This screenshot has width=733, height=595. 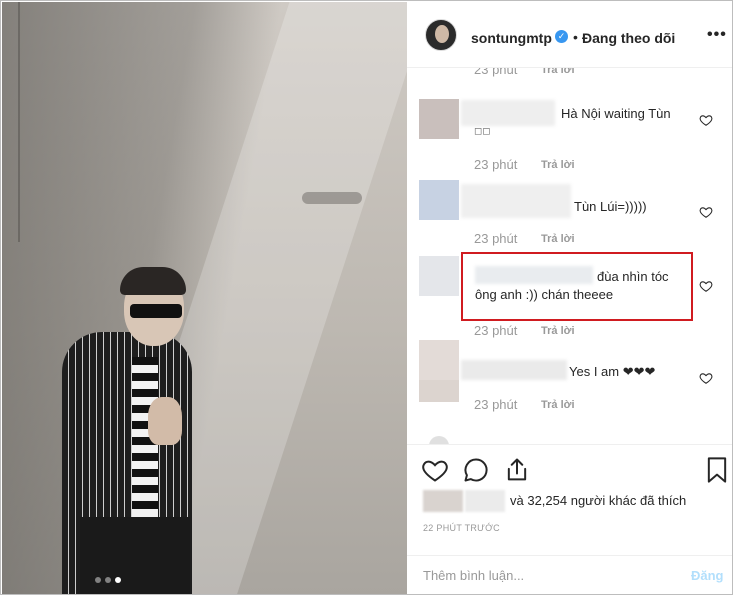 I want to click on blurred-liker-name, so click(x=485, y=501).